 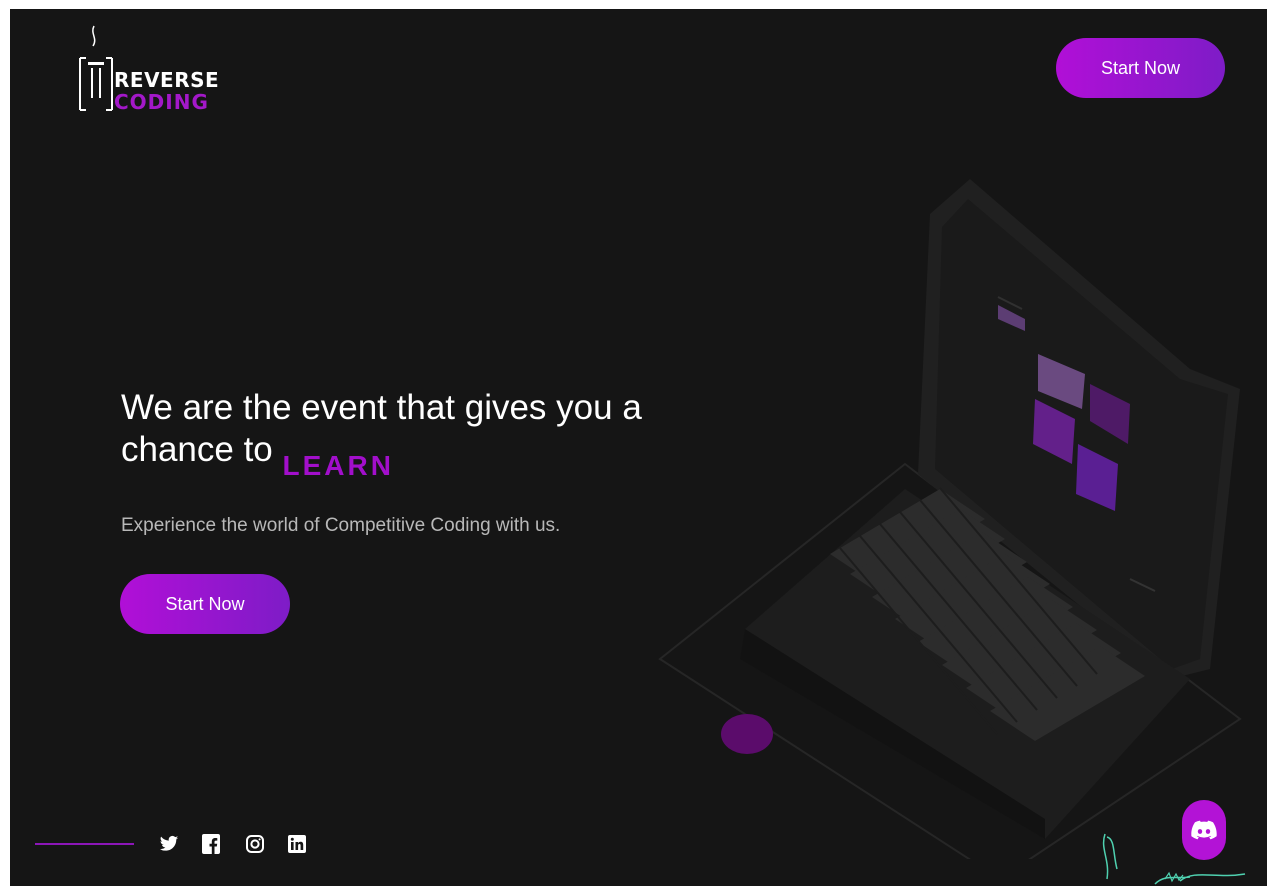 What do you see at coordinates (169, 844) in the screenshot?
I see `twitter-icon` at bounding box center [169, 844].